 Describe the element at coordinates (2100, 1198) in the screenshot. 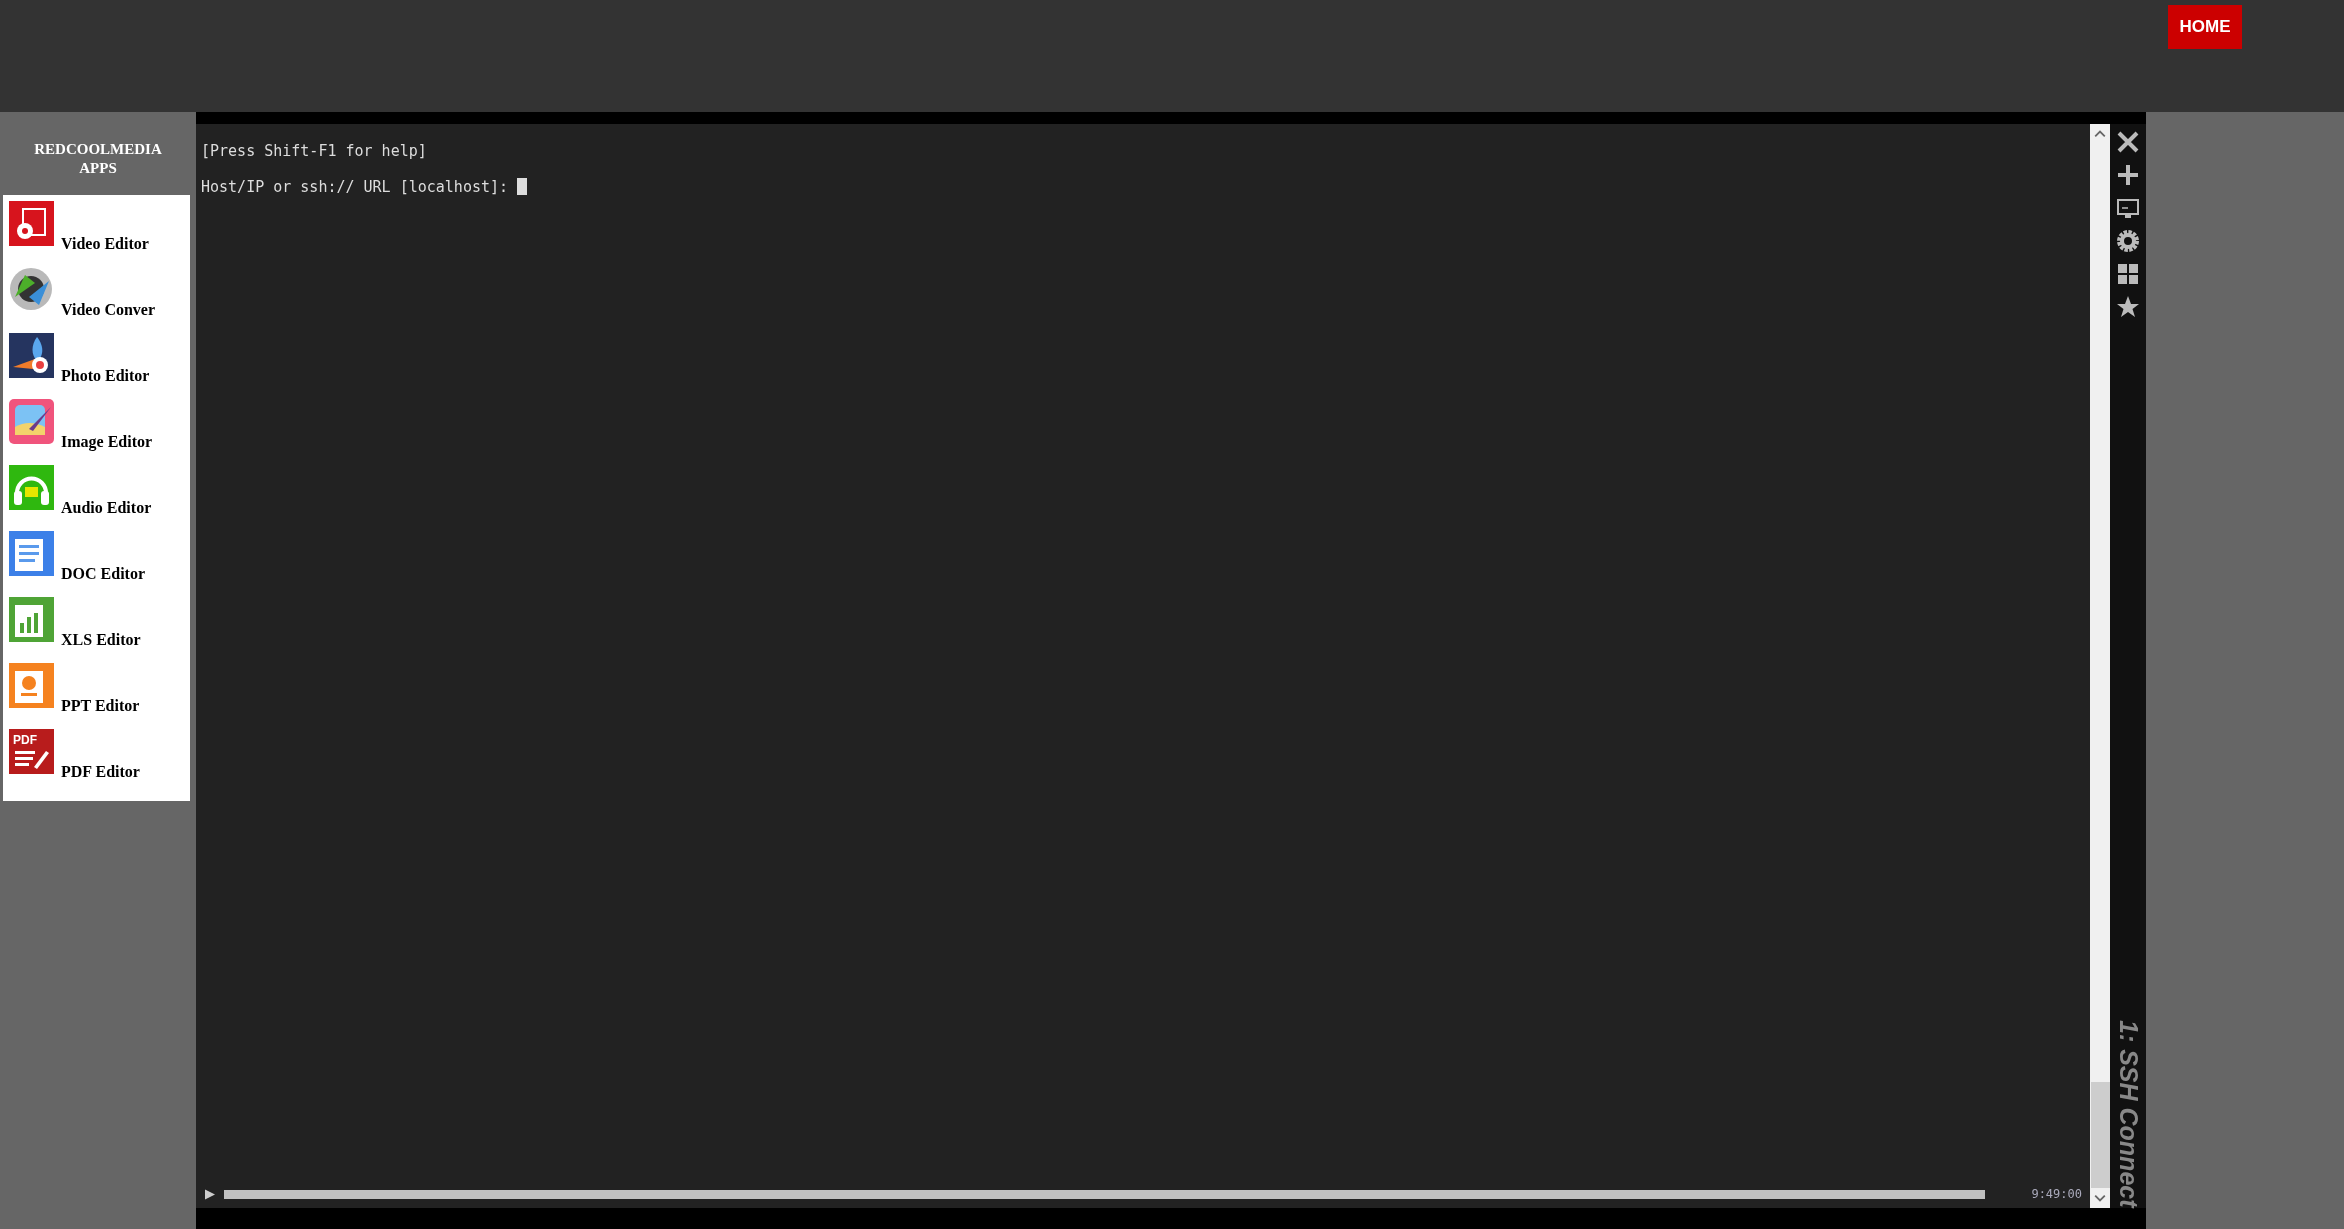

I see `scroll-down-icon` at that location.